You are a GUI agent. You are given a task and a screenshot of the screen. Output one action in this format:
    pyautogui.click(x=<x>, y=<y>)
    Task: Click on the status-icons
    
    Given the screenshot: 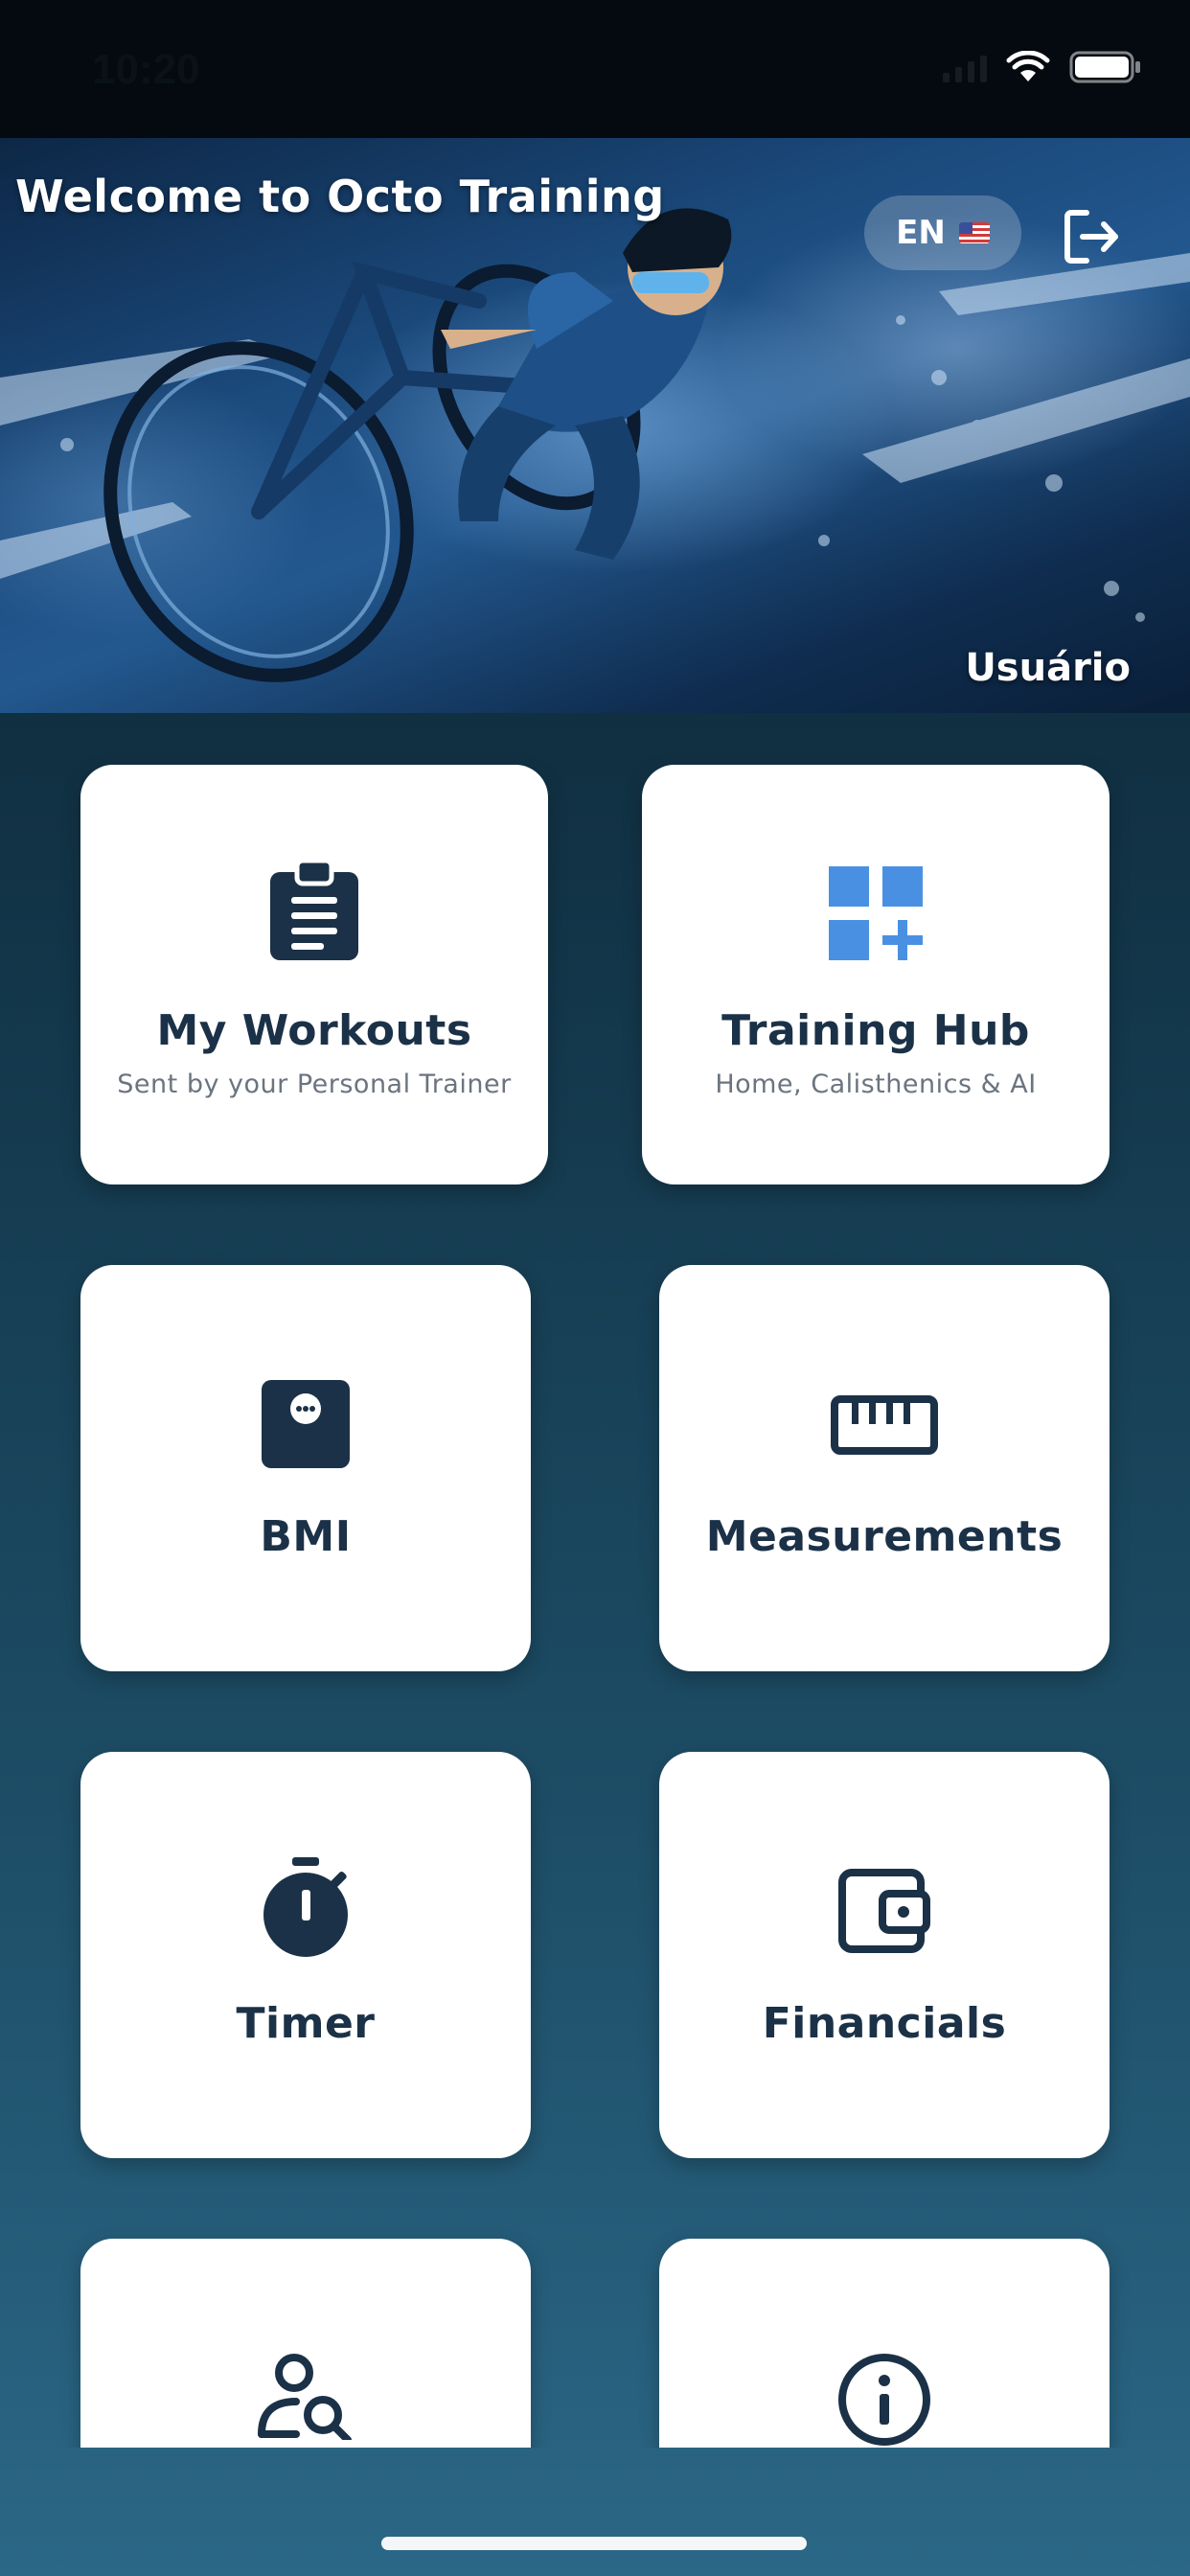 What is the action you would take?
    pyautogui.click(x=1042, y=67)
    